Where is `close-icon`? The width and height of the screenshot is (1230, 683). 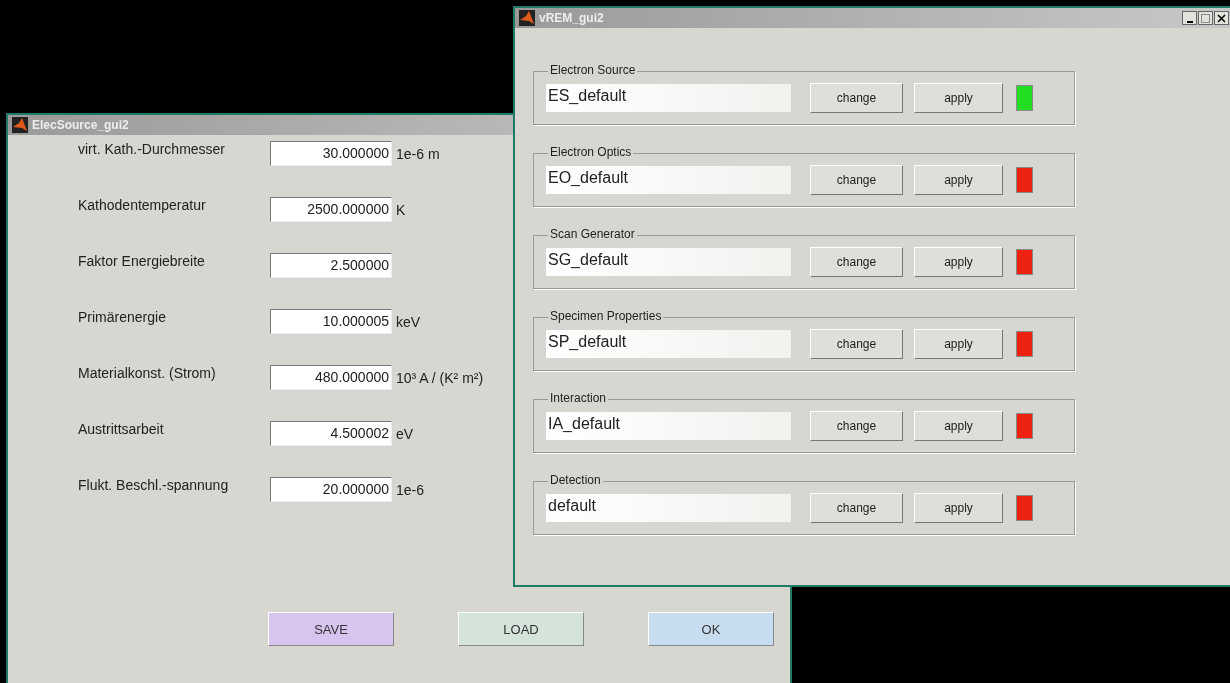
close-icon is located at coordinates (1221, 18).